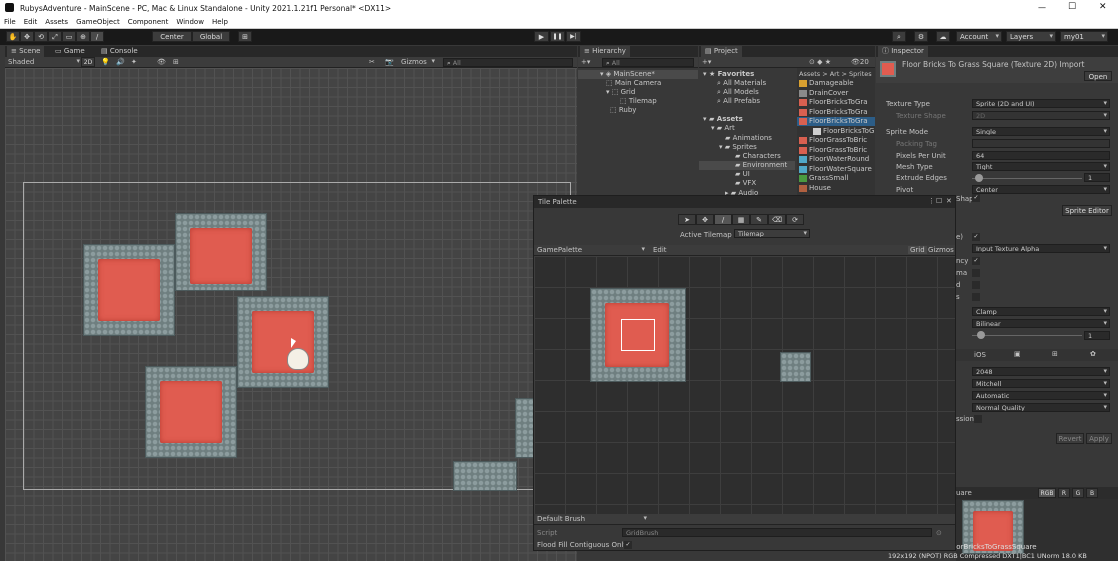 Image resolution: width=1118 pixels, height=561 pixels. Describe the element at coordinates (777, 219) in the screenshot. I see `eraser-button: ⌫` at that location.